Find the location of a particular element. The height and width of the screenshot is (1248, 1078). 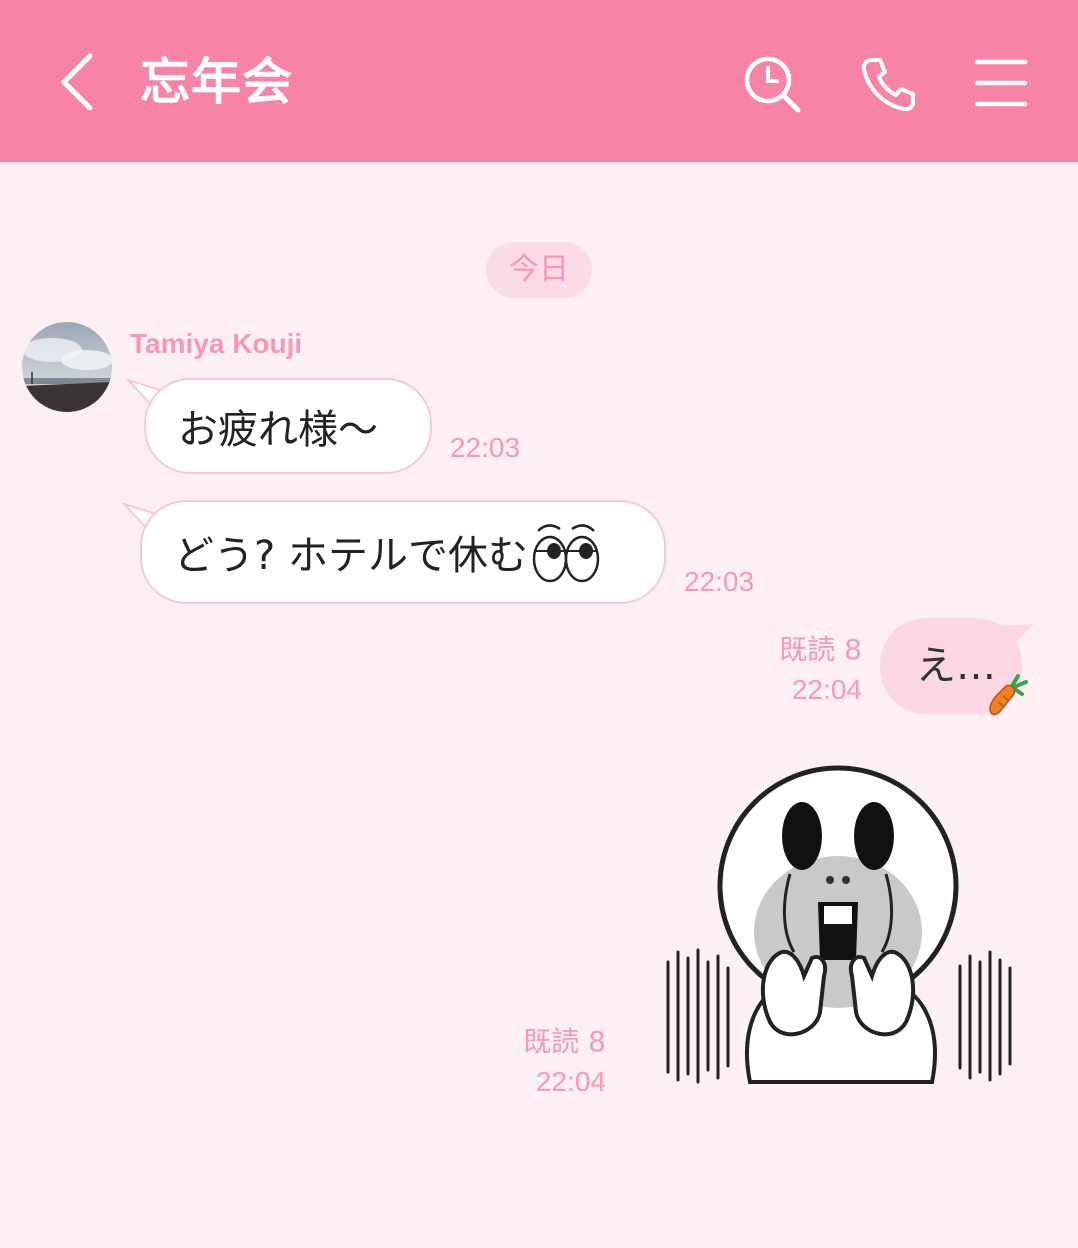

menu-button is located at coordinates (1001, 83).